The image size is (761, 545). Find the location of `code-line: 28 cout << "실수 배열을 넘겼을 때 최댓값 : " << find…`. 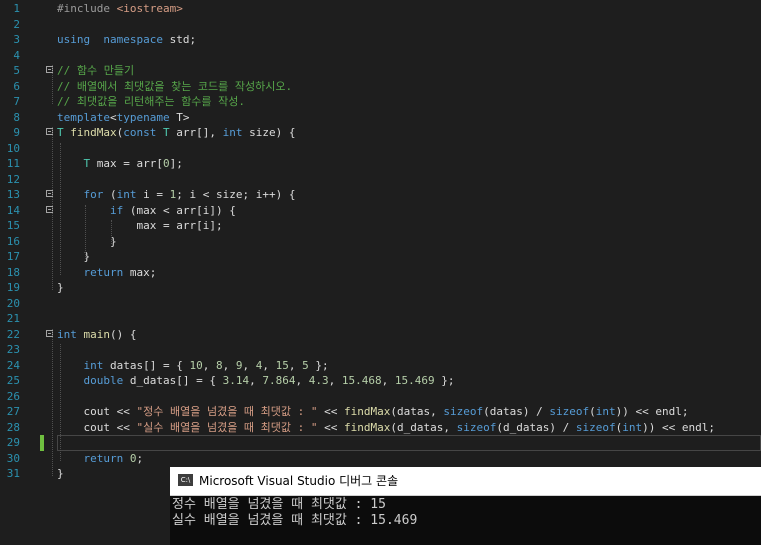

code-line: 28 cout << "실수 배열을 넘겼을 때 최댓값 : " << find… is located at coordinates (380, 428).